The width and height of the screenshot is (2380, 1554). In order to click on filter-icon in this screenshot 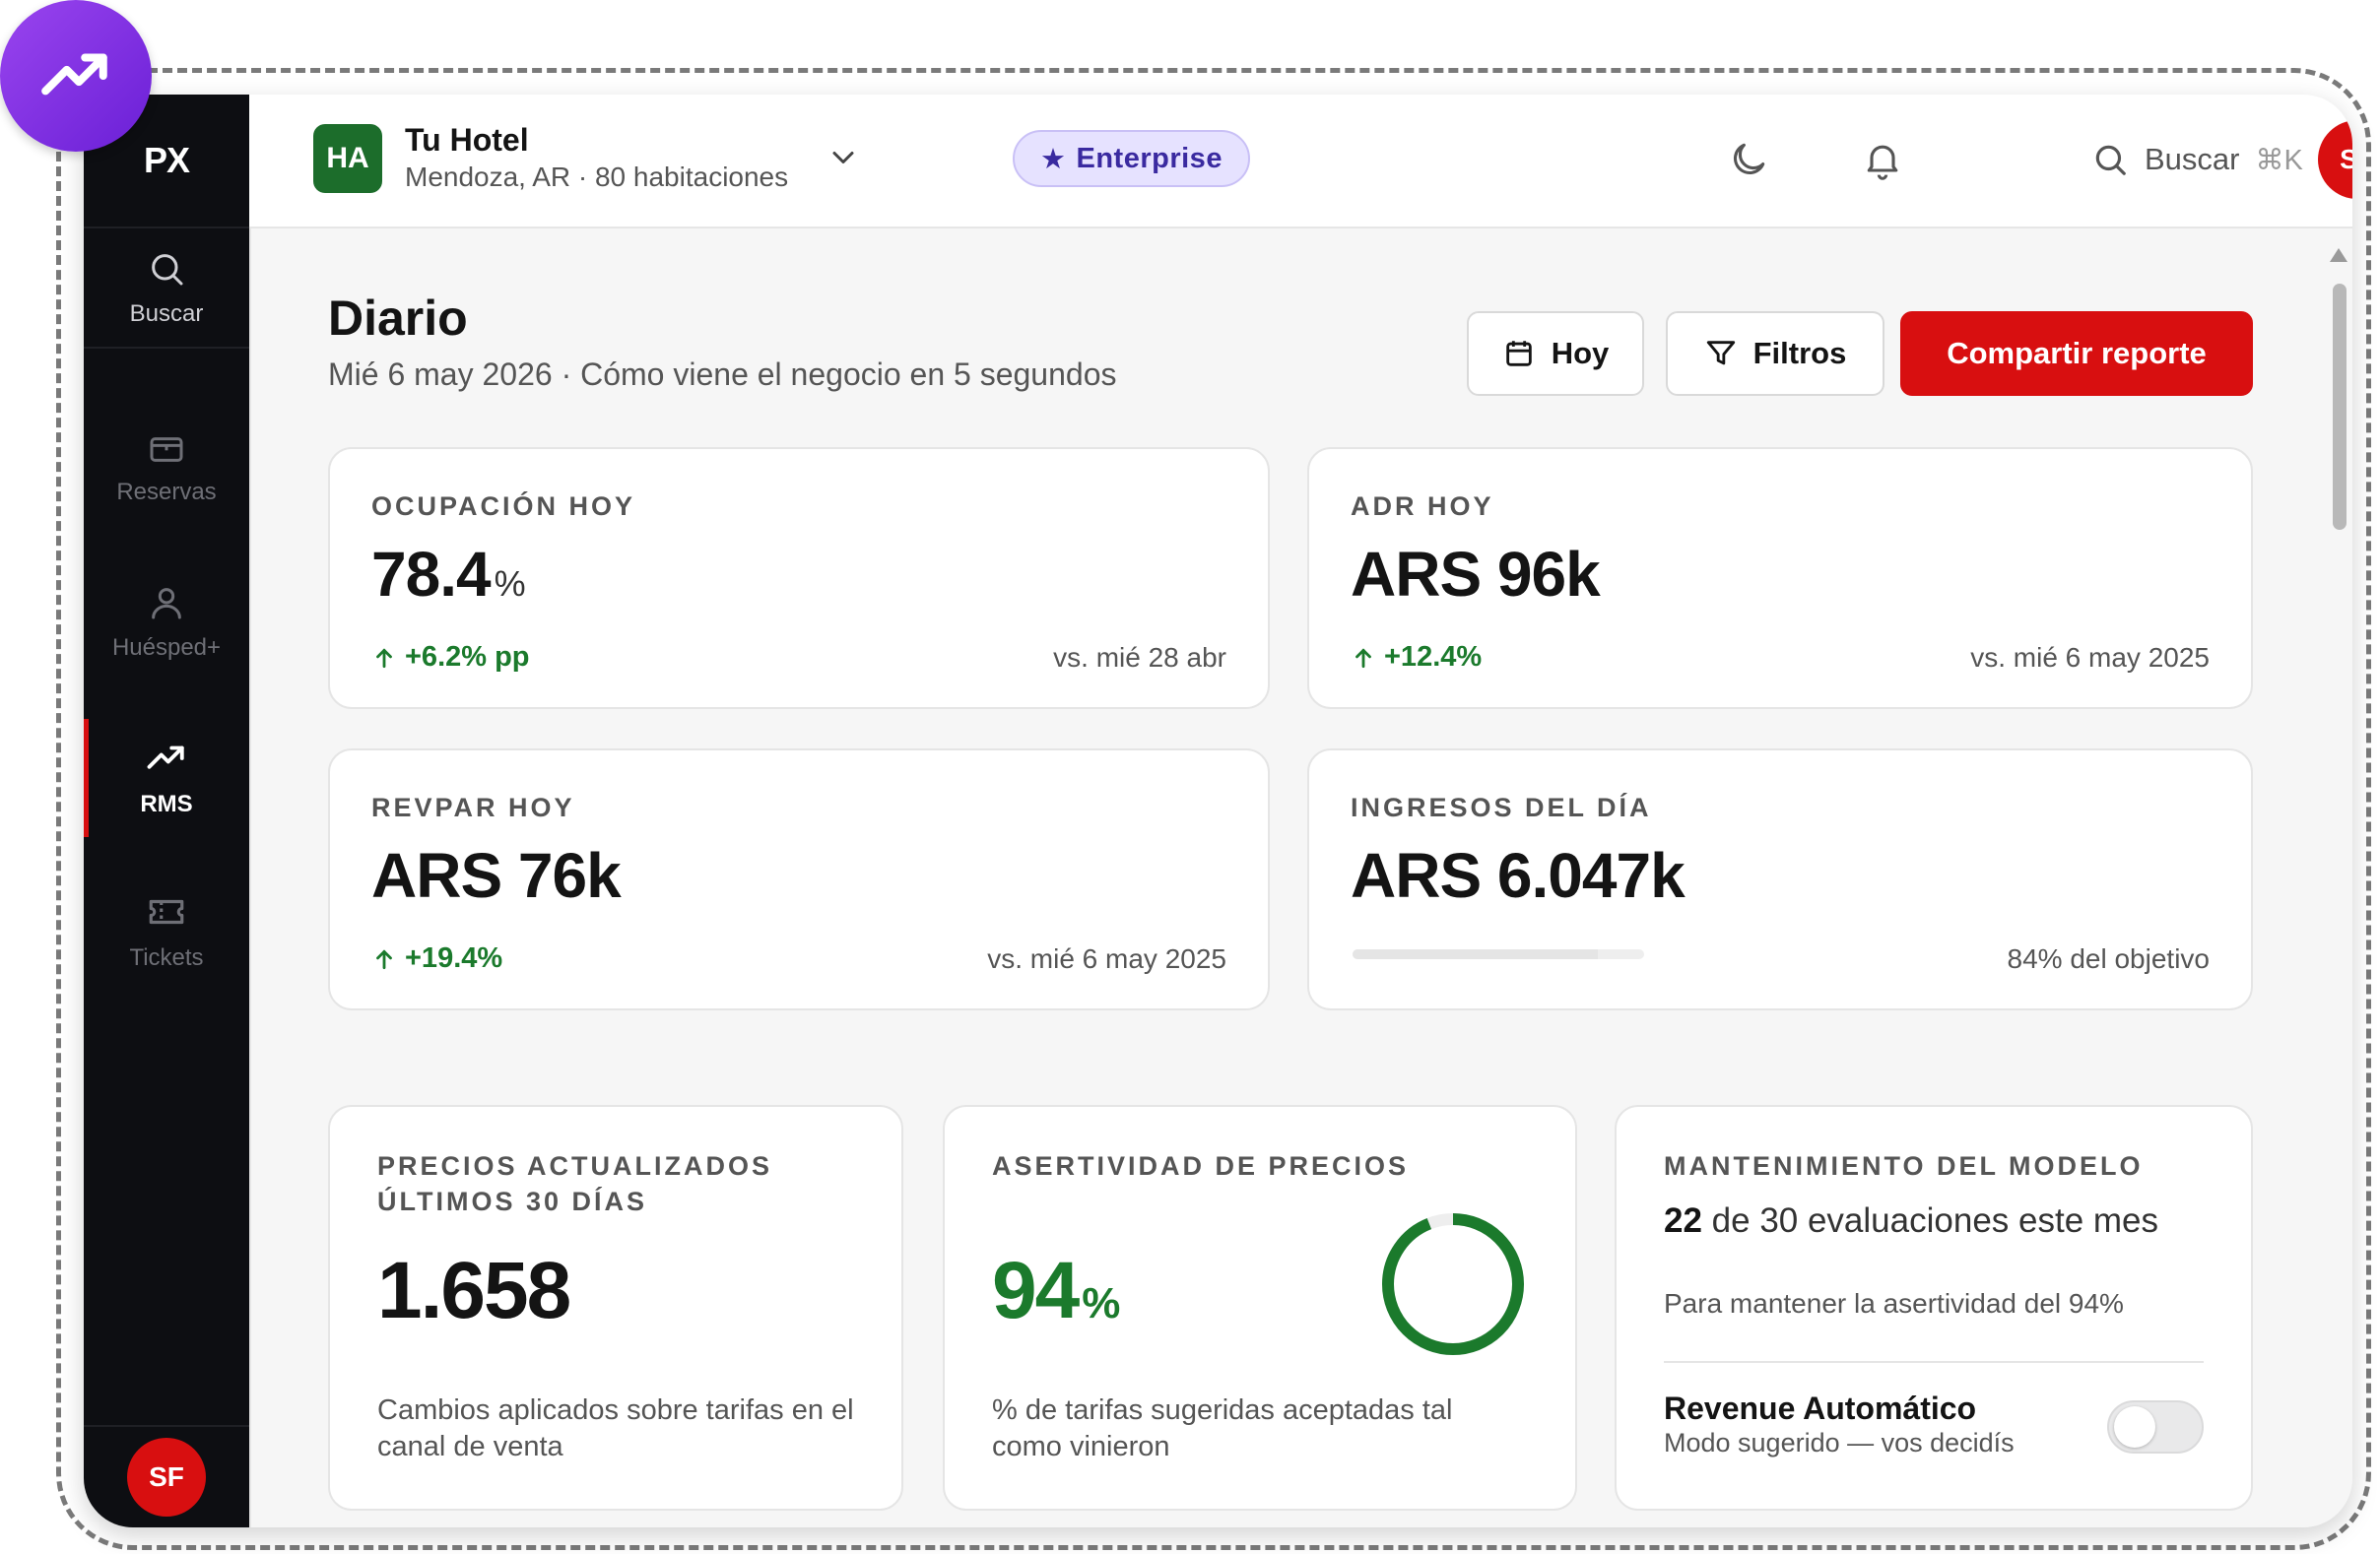, I will do `click(1720, 353)`.